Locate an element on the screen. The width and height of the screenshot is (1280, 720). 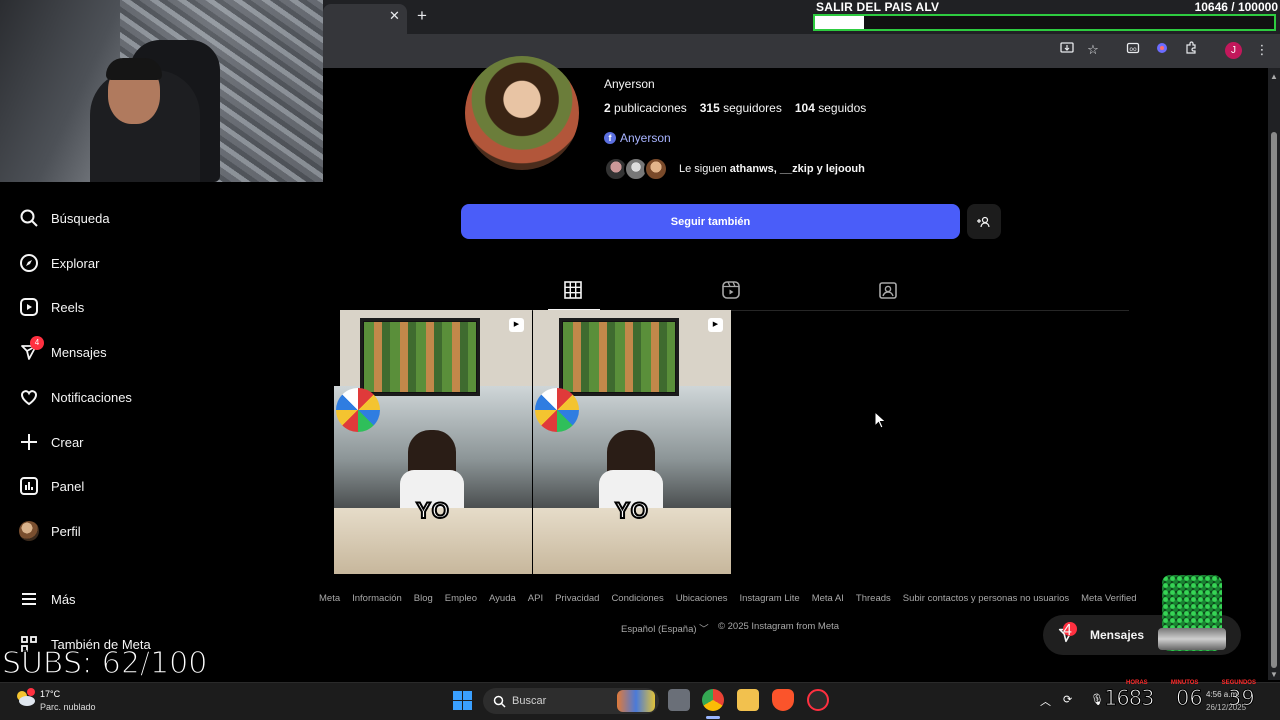
search-highlight-icon is located at coordinates (636, 701).